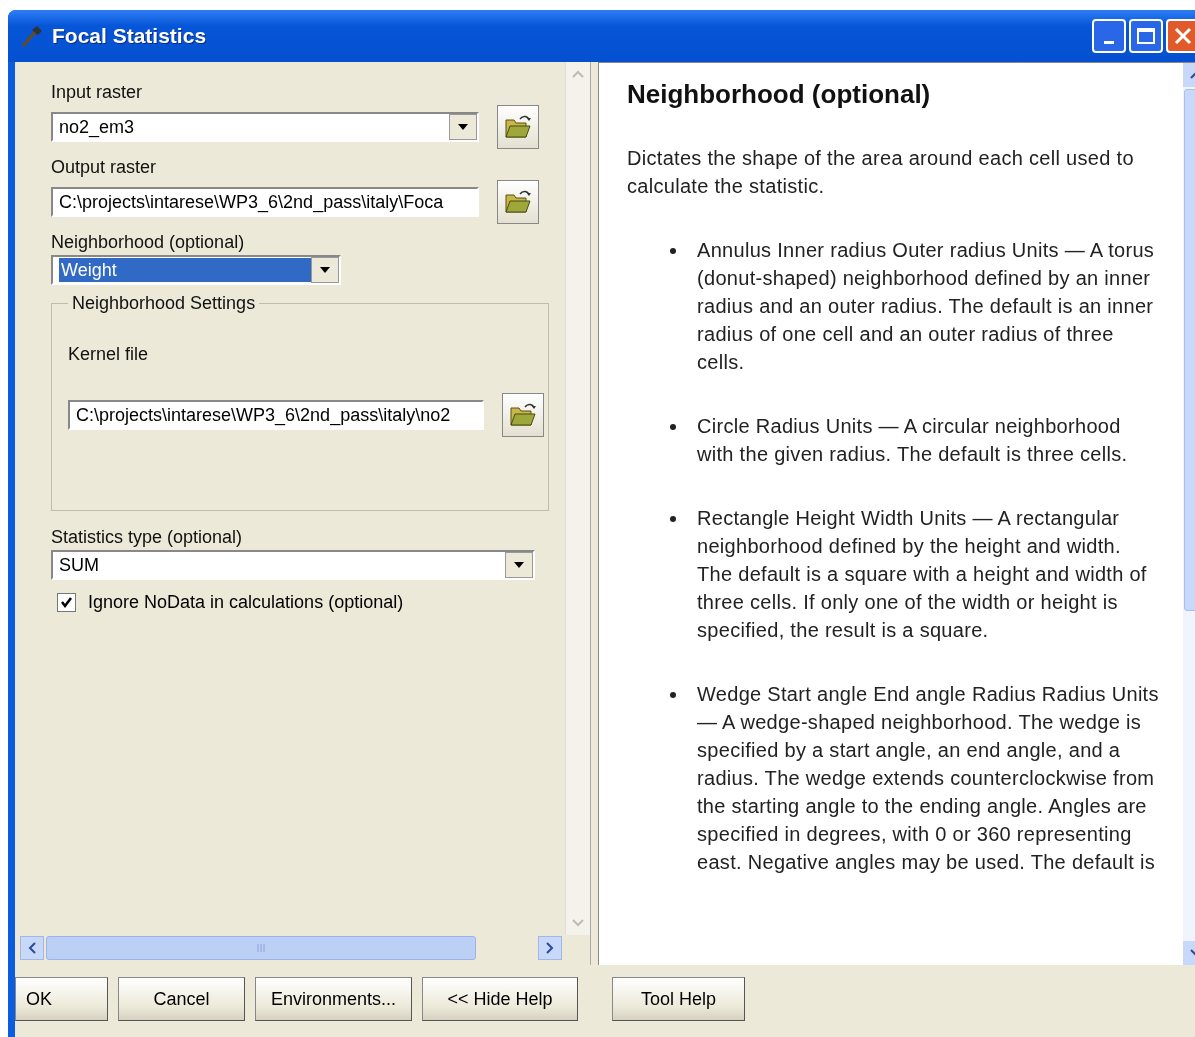 Image resolution: width=1195 pixels, height=1037 pixels. I want to click on help-list-item: Circle Radius Units — A circular neighborhood with the given radius. The default is three cells., so click(912, 440).